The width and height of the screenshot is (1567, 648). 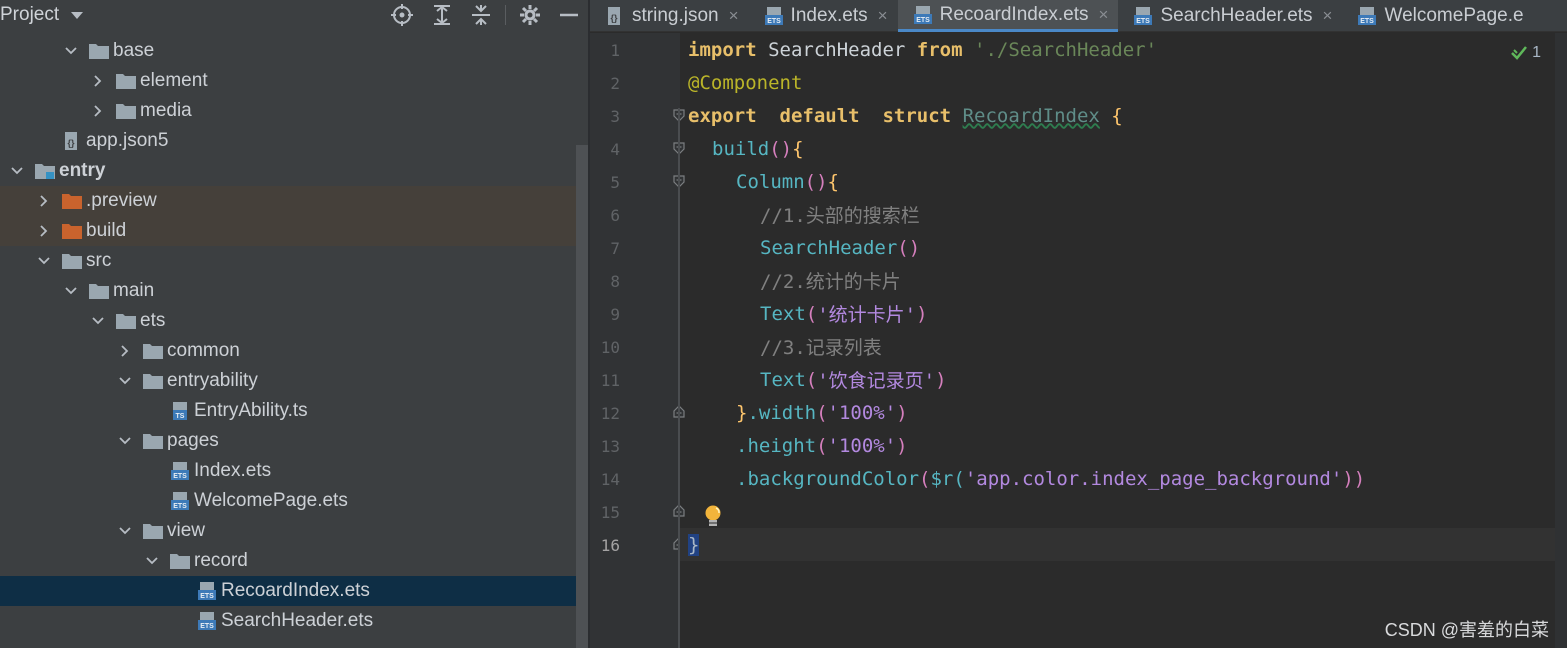 What do you see at coordinates (1536, 52) in the screenshot?
I see `inspection-count: 1` at bounding box center [1536, 52].